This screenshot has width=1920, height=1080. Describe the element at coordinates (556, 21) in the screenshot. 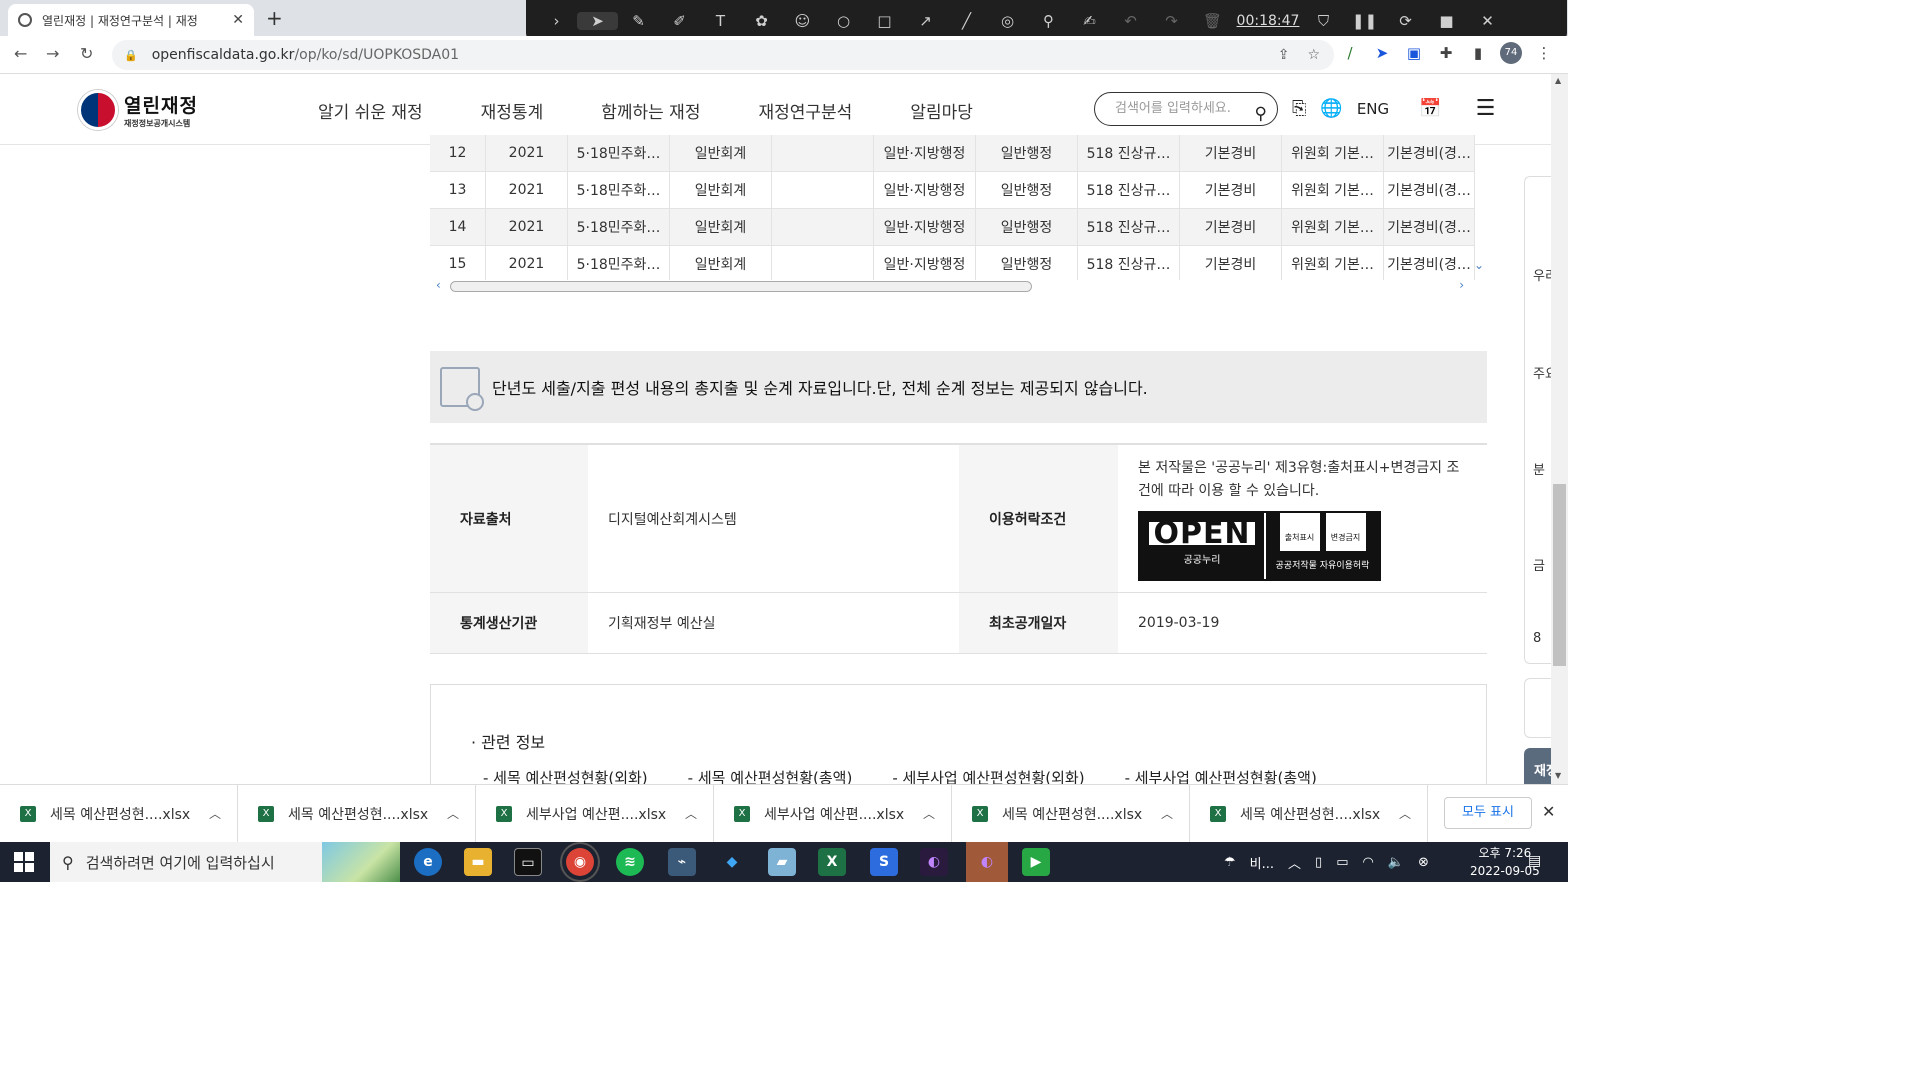

I see `chevron-right-icon: ›` at that location.